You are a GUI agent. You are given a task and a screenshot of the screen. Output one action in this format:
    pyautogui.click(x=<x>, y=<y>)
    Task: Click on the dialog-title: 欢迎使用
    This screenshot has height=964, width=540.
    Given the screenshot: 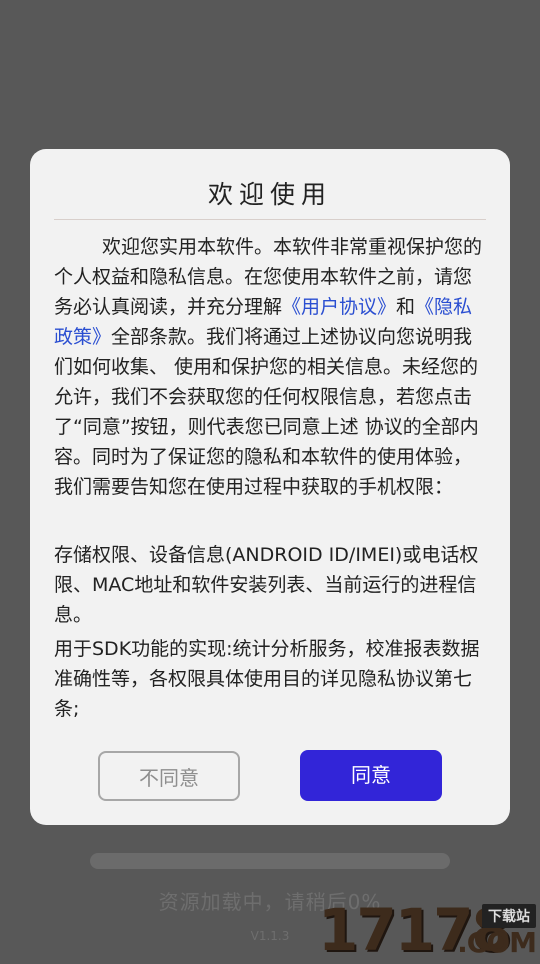 What is the action you would take?
    pyautogui.click(x=269, y=194)
    